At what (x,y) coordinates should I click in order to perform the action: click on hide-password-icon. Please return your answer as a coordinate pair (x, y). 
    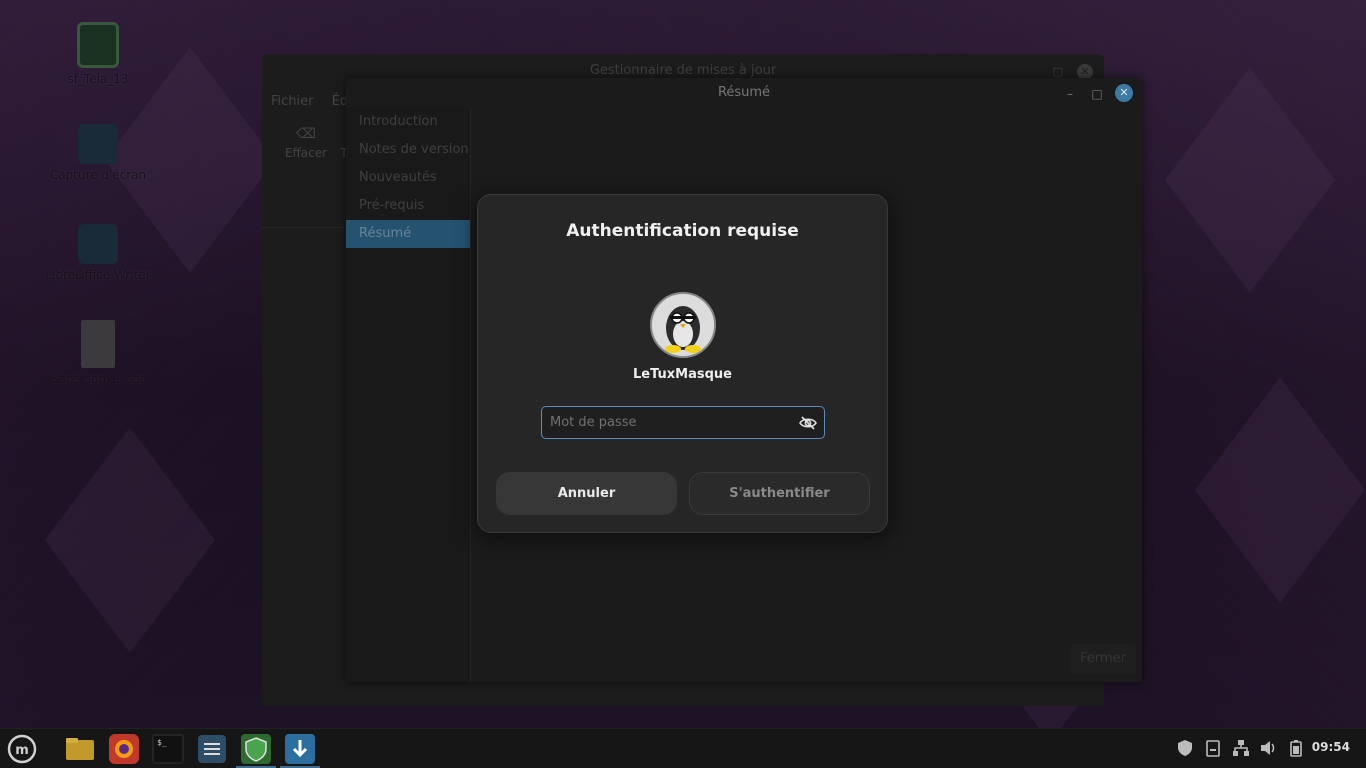
    Looking at the image, I should click on (808, 423).